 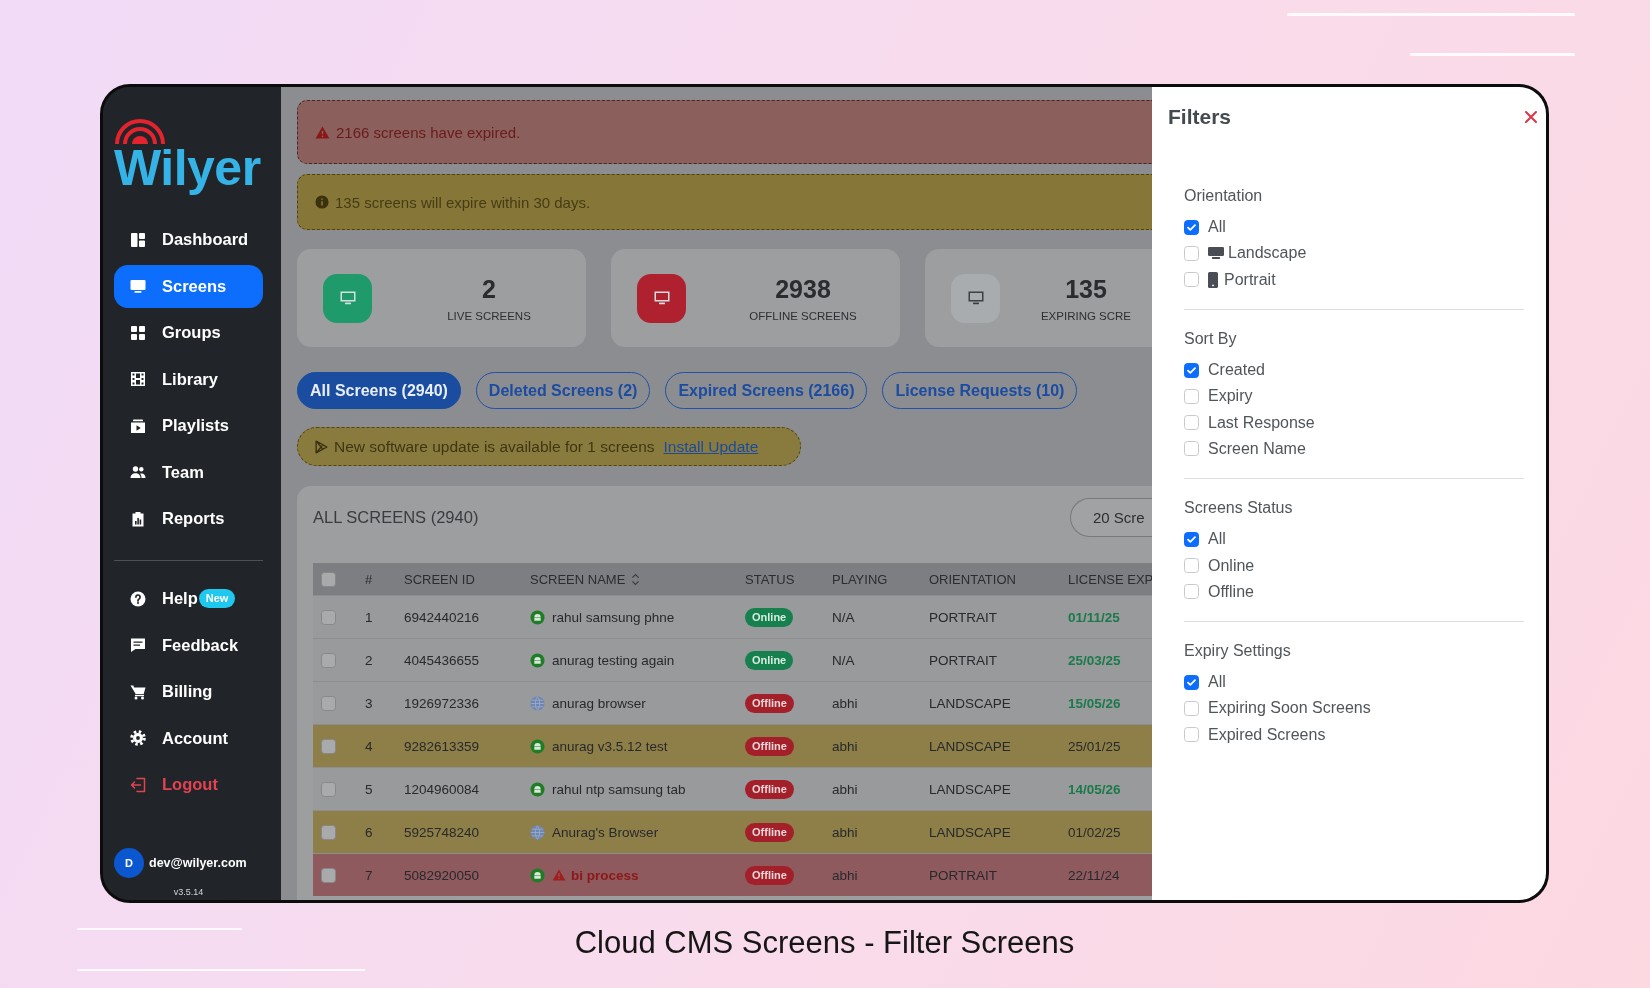 I want to click on filter-option: Portrait, so click(x=1245, y=279).